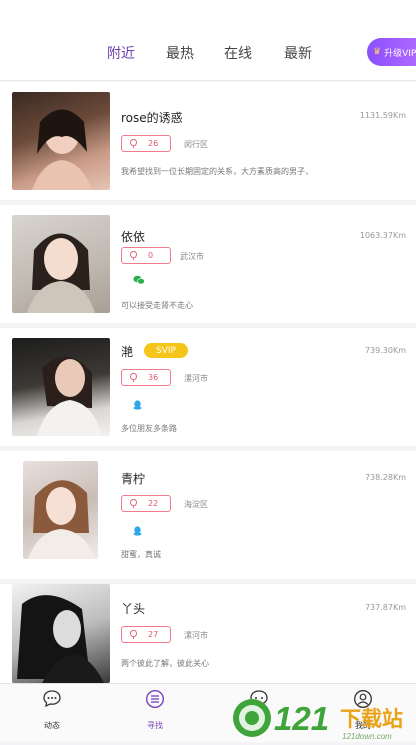  What do you see at coordinates (157, 305) in the screenshot?
I see `profile-bio: 可以接受走肾不走心` at bounding box center [157, 305].